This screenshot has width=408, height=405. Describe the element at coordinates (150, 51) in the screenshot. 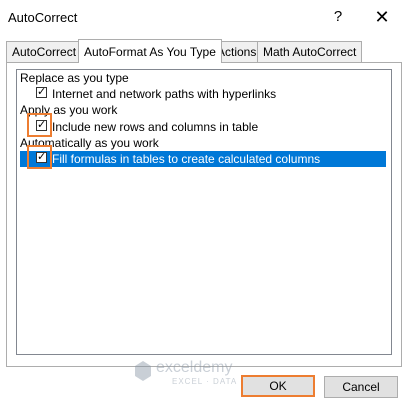

I see `tab-autoformat-as-you-type: AutoFormat As You Type` at that location.